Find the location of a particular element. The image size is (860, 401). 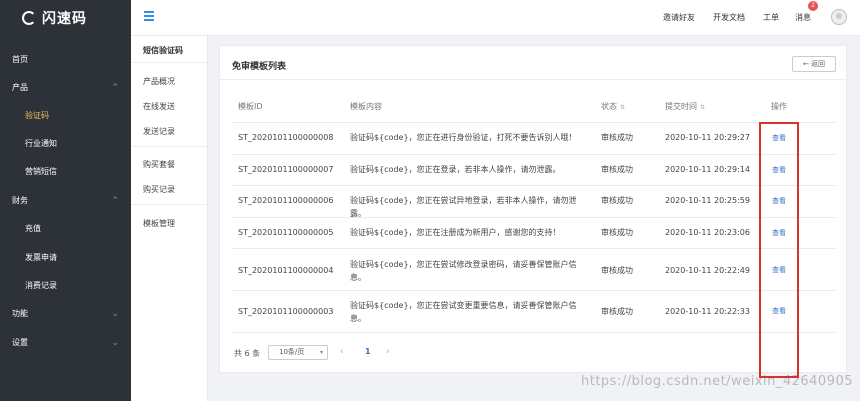

submit-time-cell: 2020-10-11 20:23:06 is located at coordinates (707, 232).